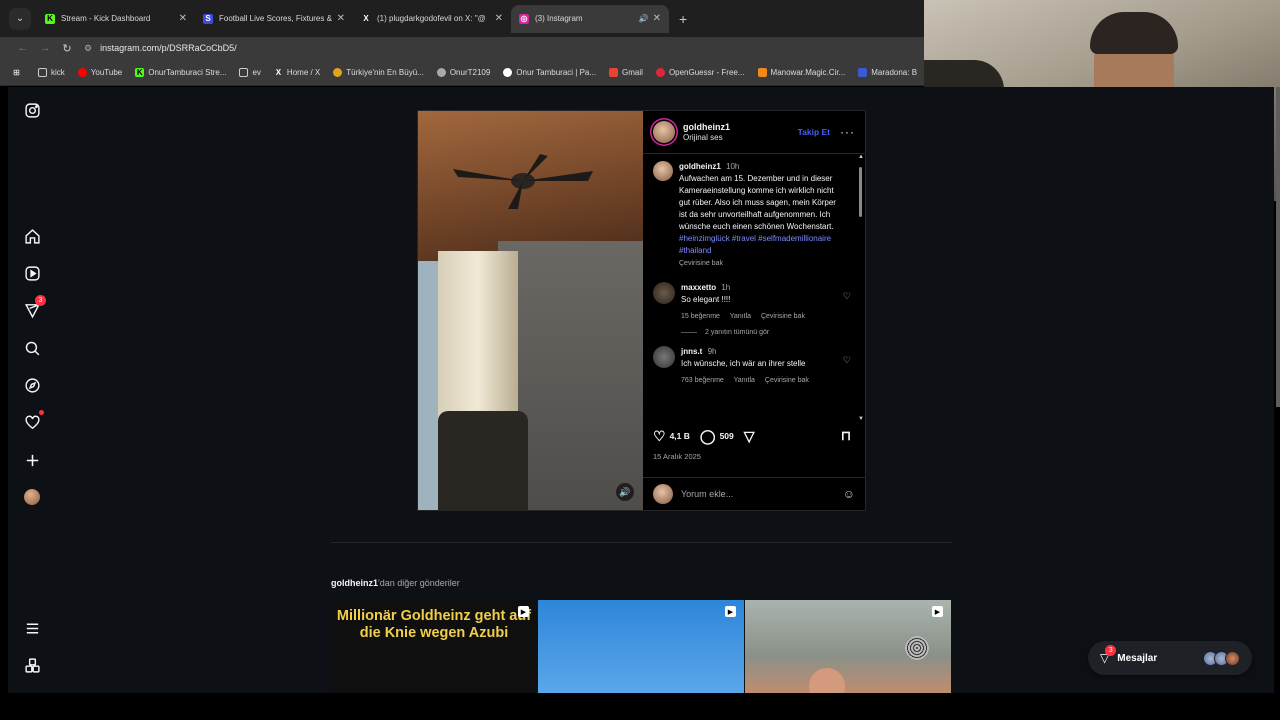 The height and width of the screenshot is (720, 1280). I want to click on browser-tab-x: X (1) plugdarkgodofevil on X: "@ ✕, so click(432, 19).